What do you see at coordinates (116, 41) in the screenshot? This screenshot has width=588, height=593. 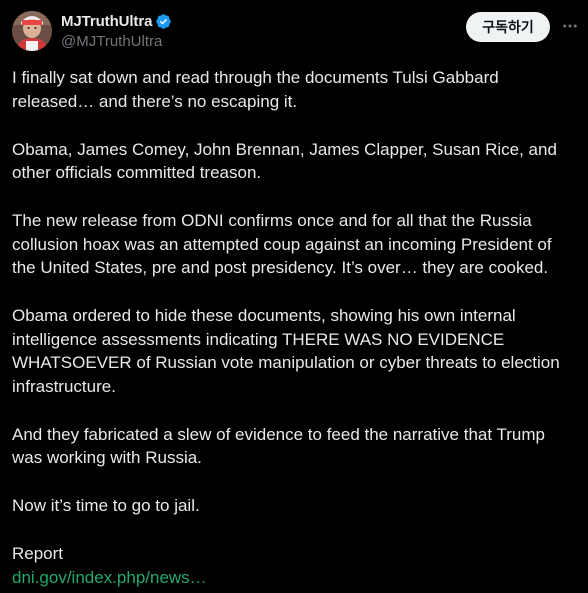 I see `author-handle: @MJTruthUltra` at bounding box center [116, 41].